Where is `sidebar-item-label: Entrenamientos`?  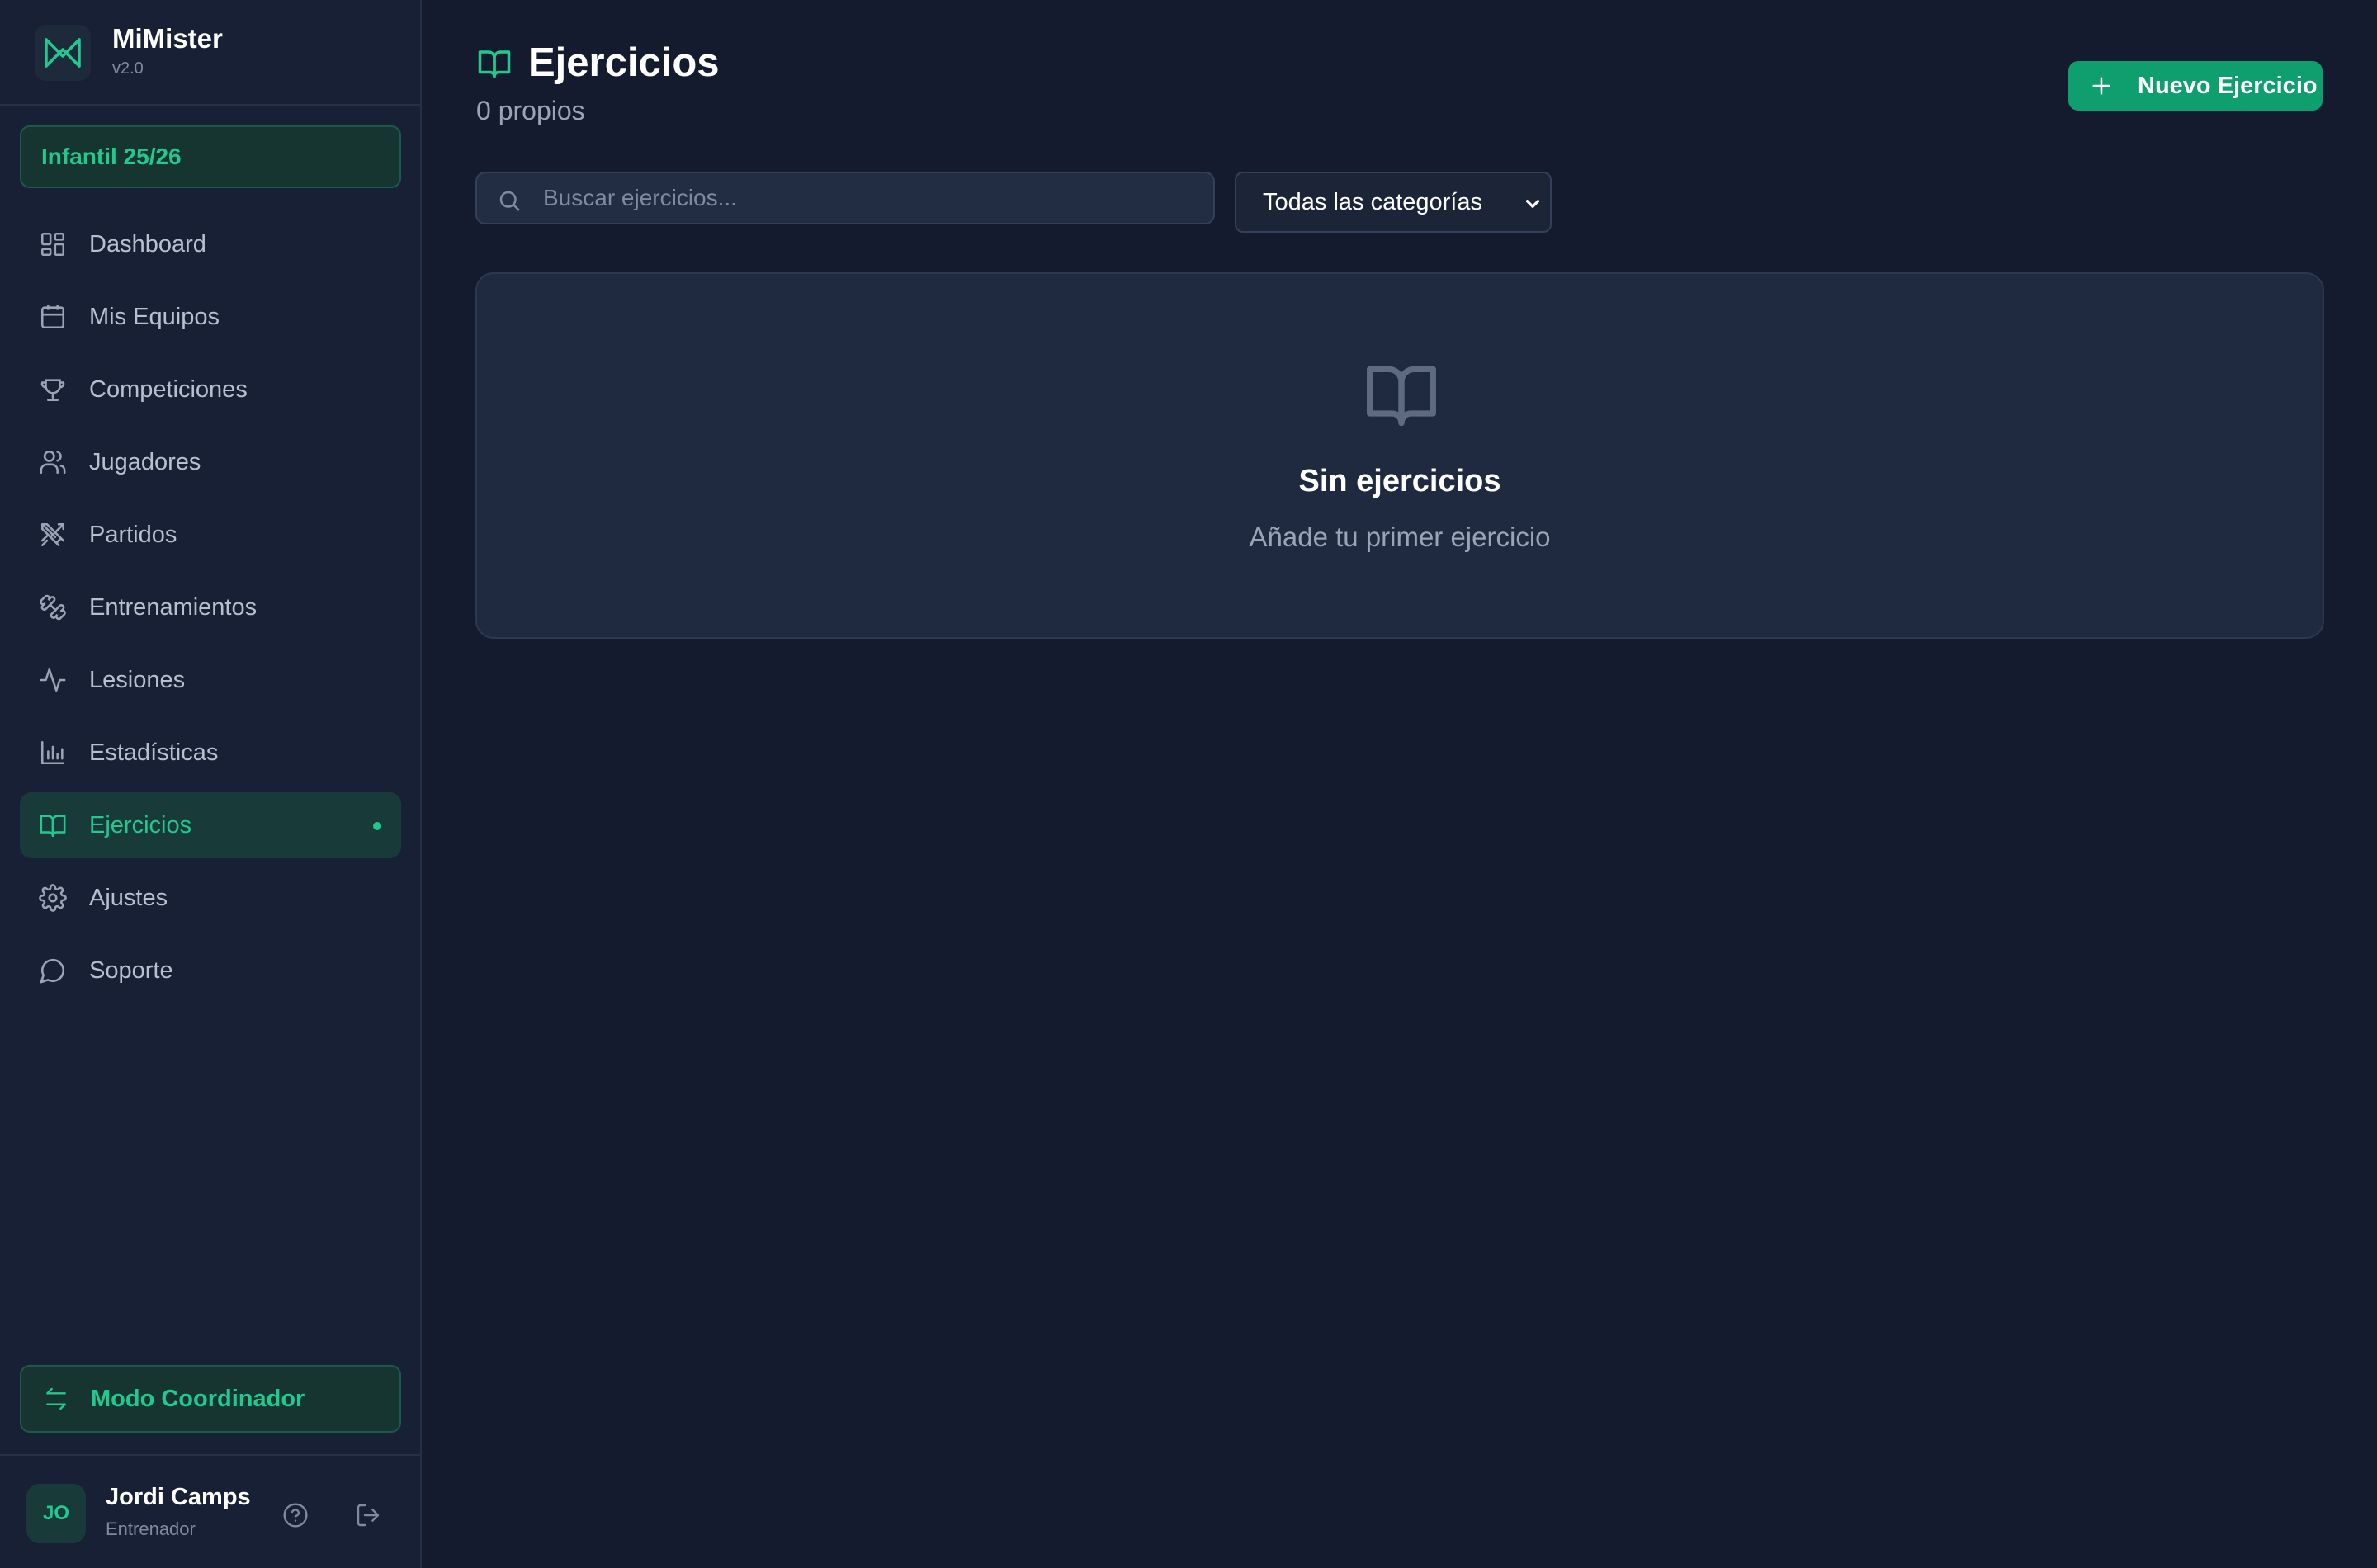
sidebar-item-label: Entrenamientos is located at coordinates (173, 607).